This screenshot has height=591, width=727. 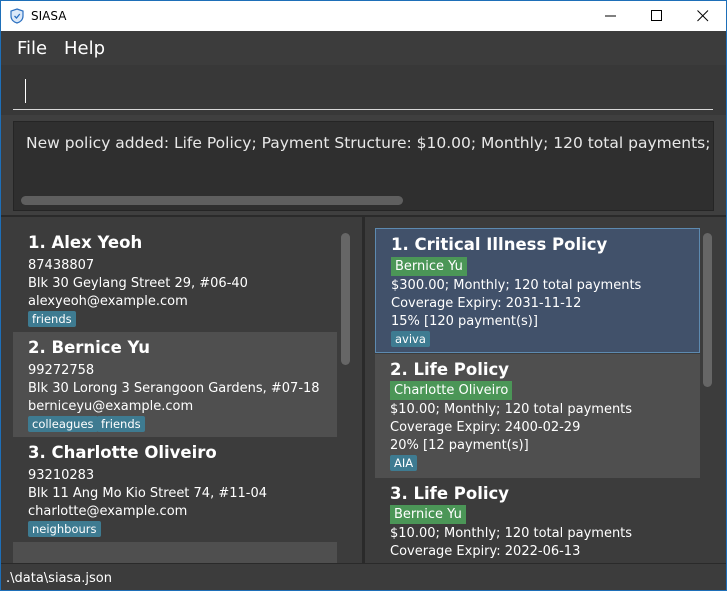 What do you see at coordinates (175, 552) in the screenshot?
I see `person-card` at bounding box center [175, 552].